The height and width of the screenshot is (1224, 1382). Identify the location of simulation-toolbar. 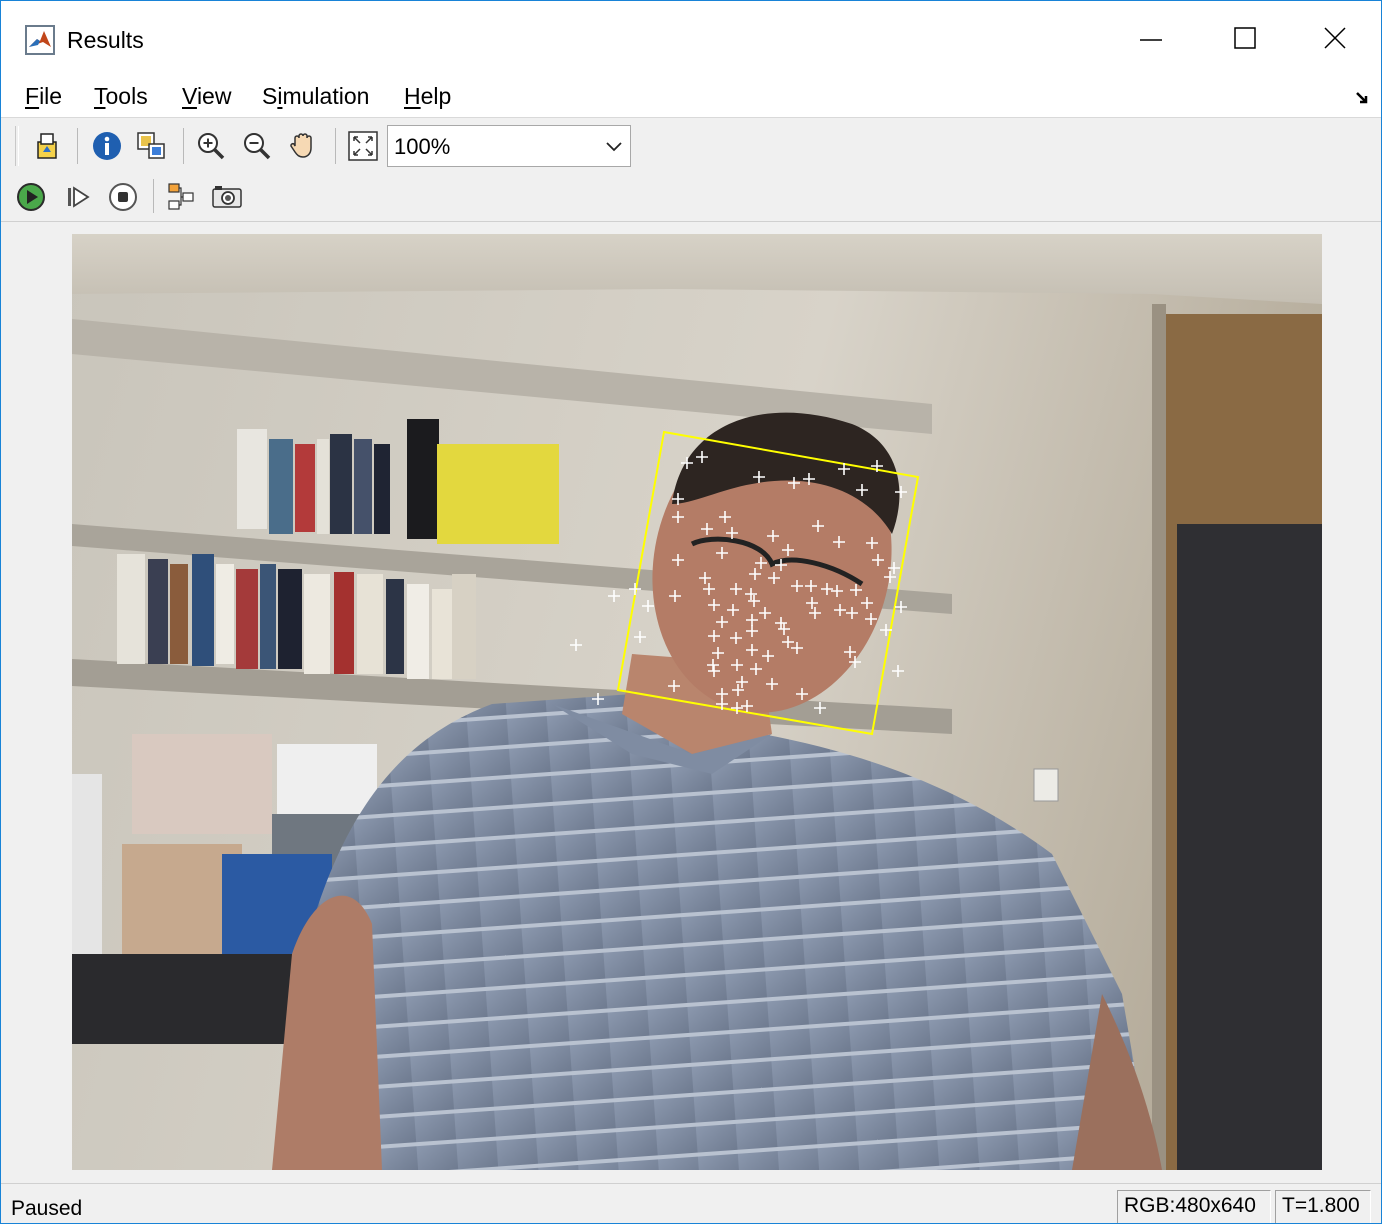
(691, 198).